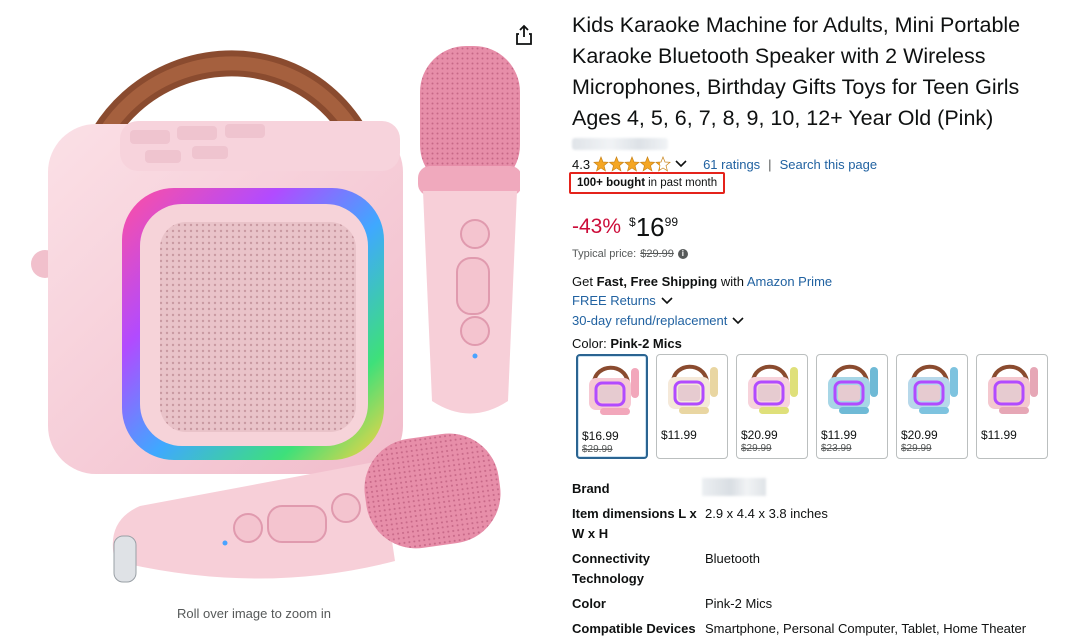 This screenshot has height=642, width=1080. What do you see at coordinates (620, 144) in the screenshot?
I see `brand-link-redacted` at bounding box center [620, 144].